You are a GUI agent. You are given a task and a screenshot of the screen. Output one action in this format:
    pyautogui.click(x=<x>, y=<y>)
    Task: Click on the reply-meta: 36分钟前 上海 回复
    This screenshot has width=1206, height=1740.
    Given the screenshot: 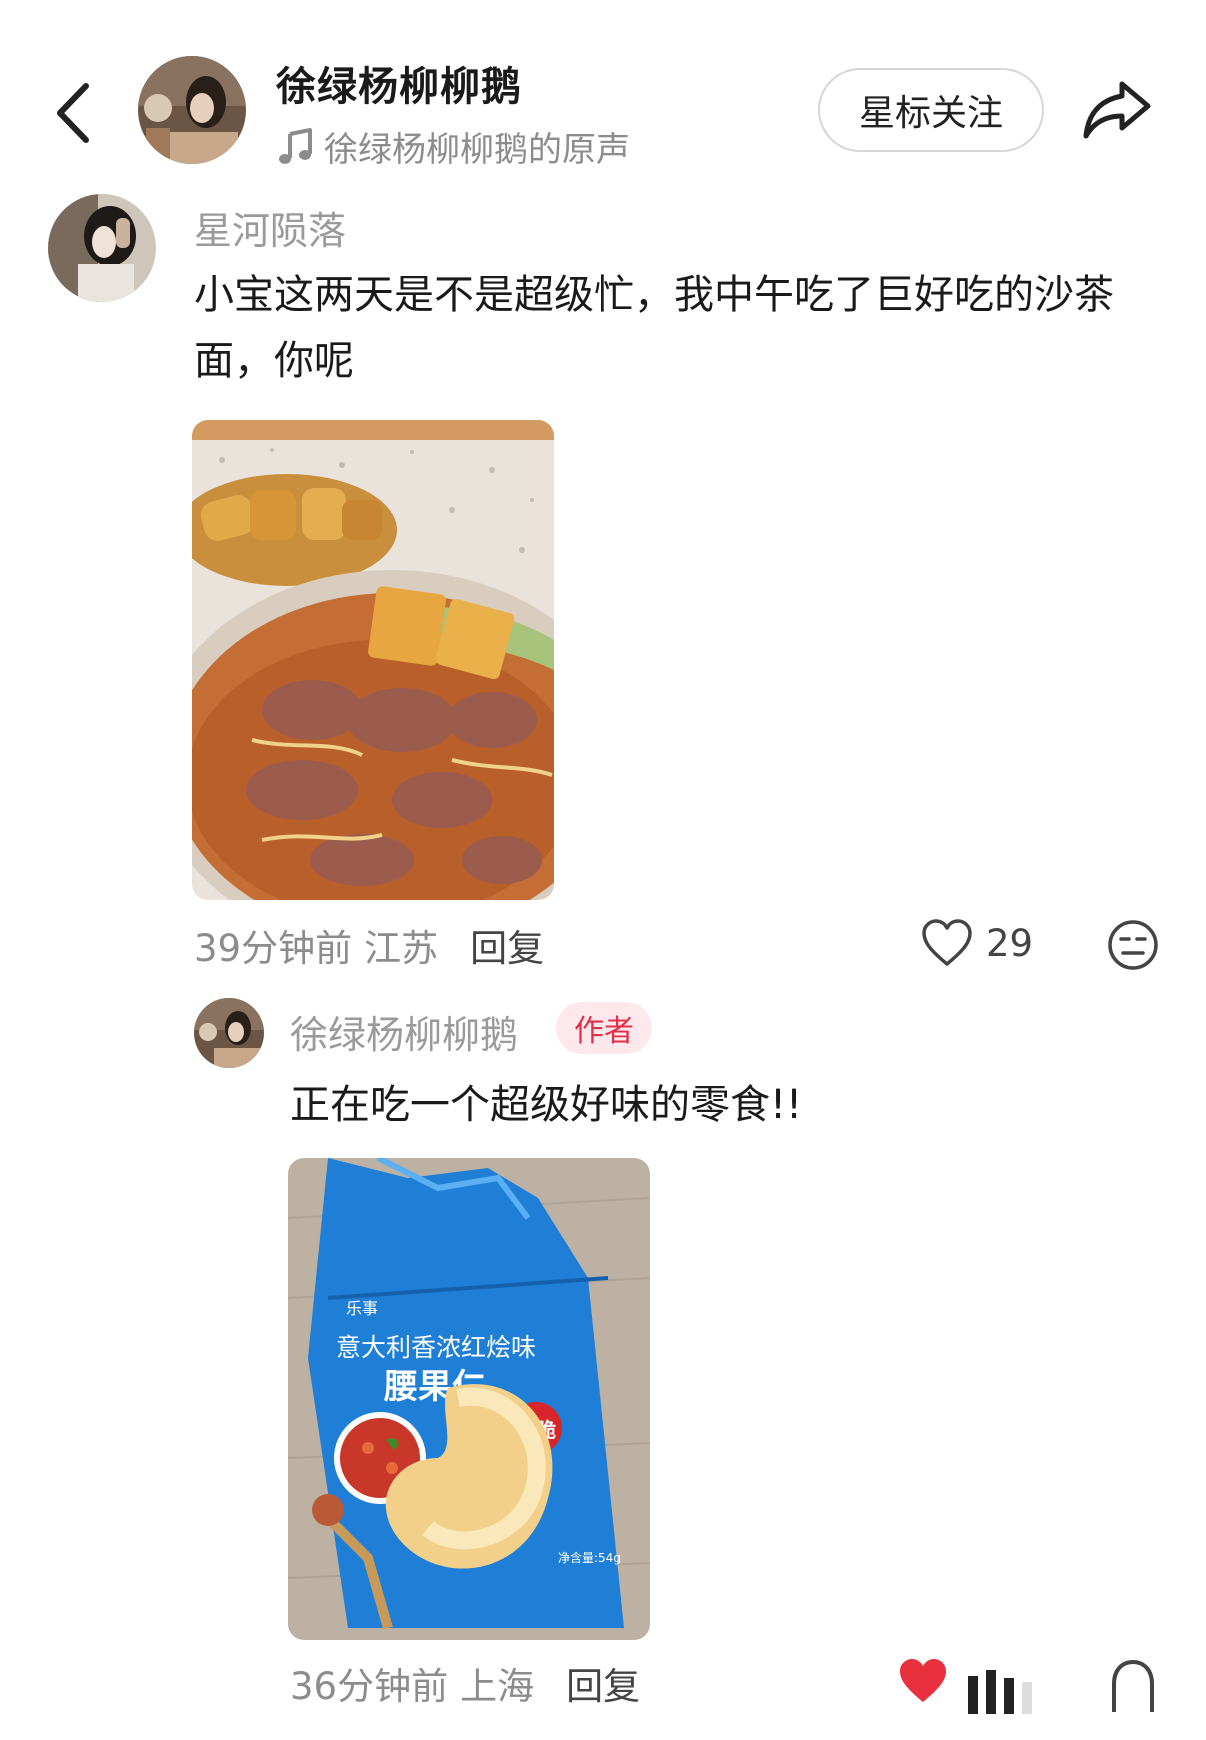 What is the action you would take?
    pyautogui.click(x=465, y=1683)
    